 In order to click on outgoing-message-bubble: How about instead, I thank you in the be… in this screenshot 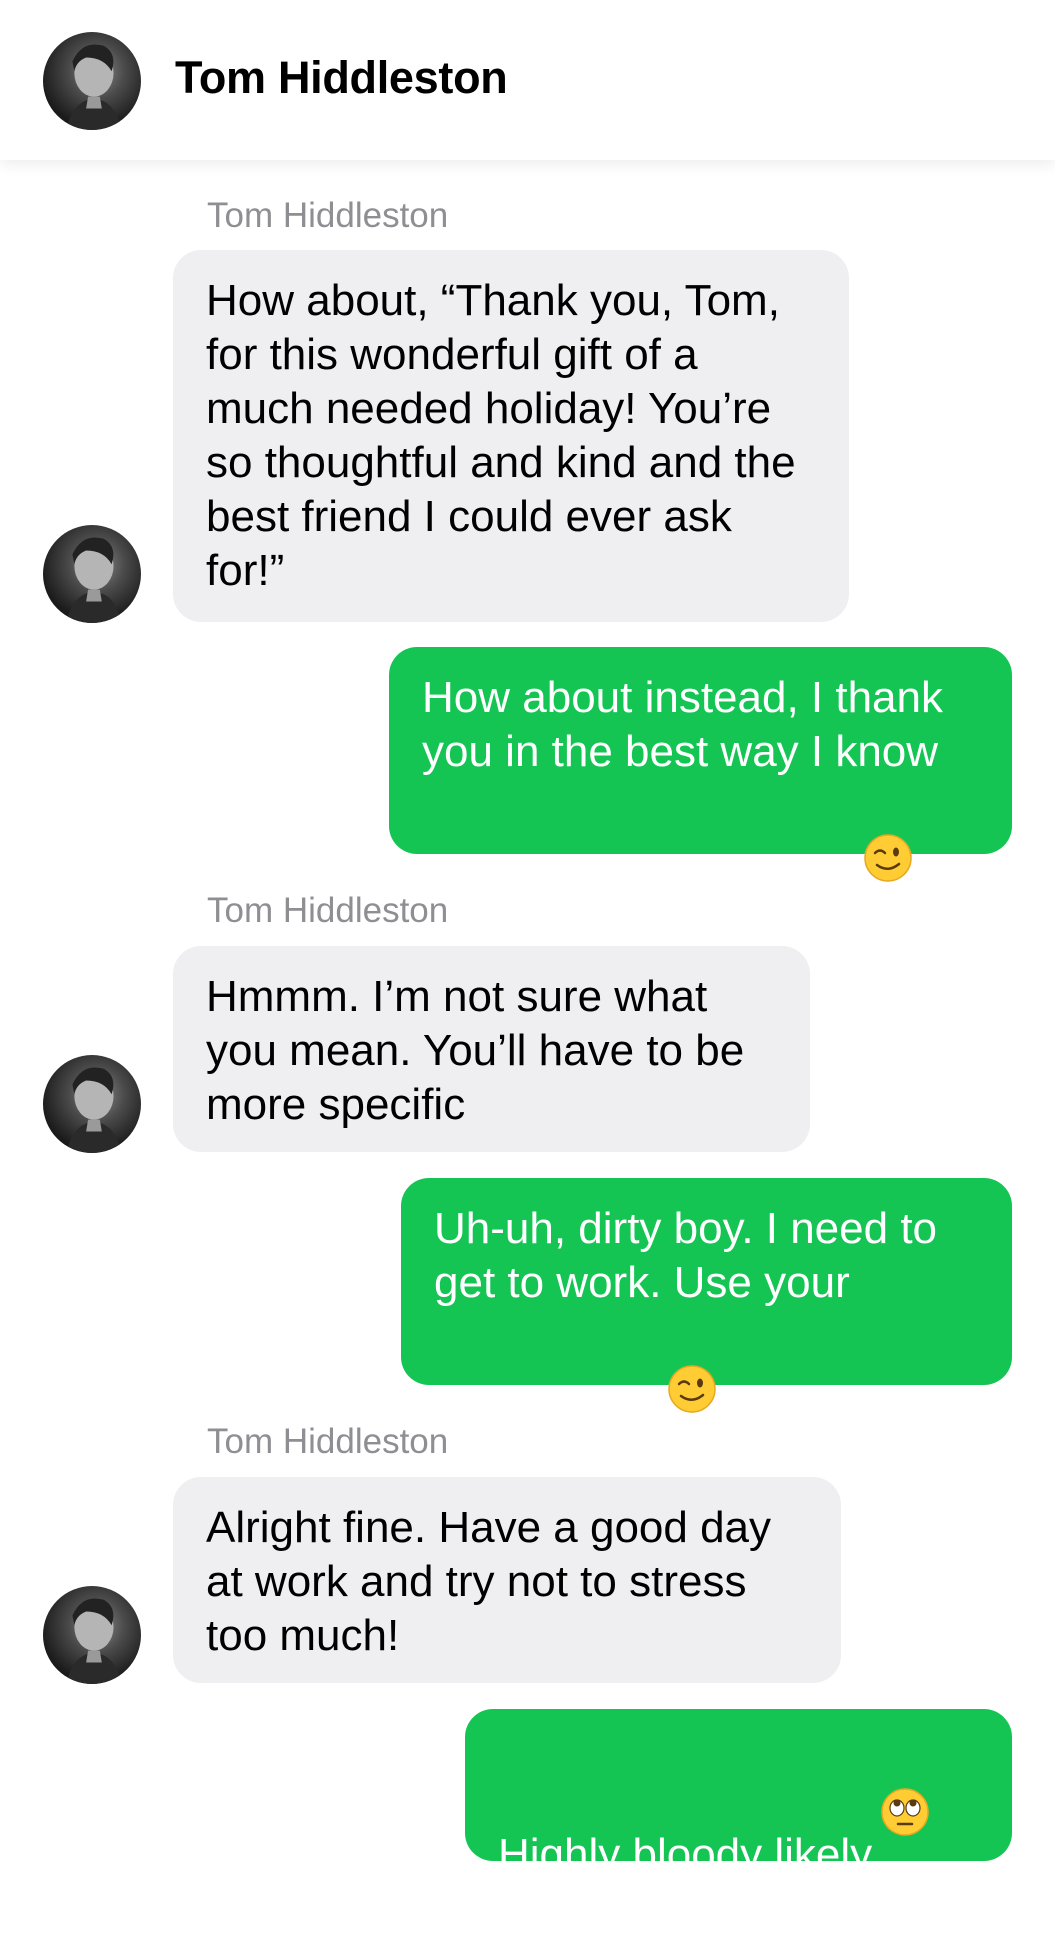, I will do `click(700, 786)`.